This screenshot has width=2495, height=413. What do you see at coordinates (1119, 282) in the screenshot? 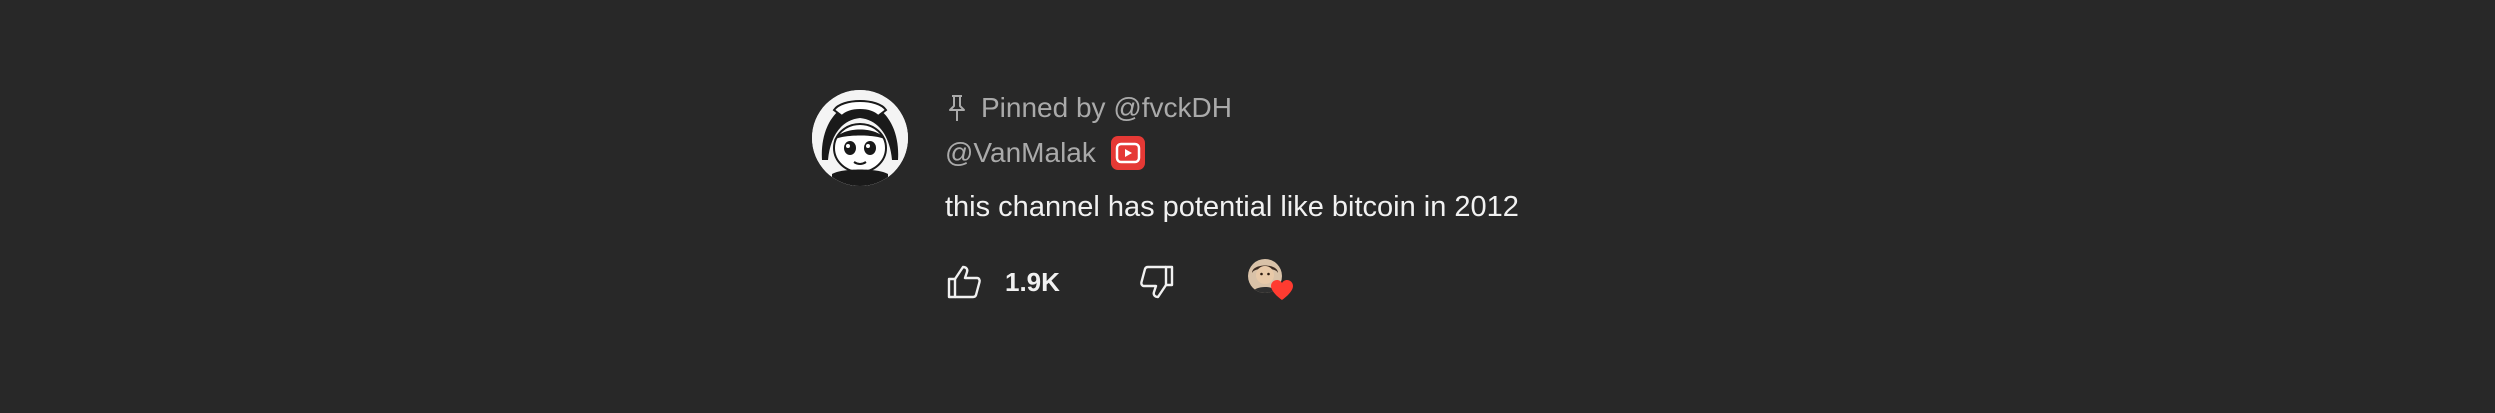
I see `comment-actions: 1.9K` at bounding box center [1119, 282].